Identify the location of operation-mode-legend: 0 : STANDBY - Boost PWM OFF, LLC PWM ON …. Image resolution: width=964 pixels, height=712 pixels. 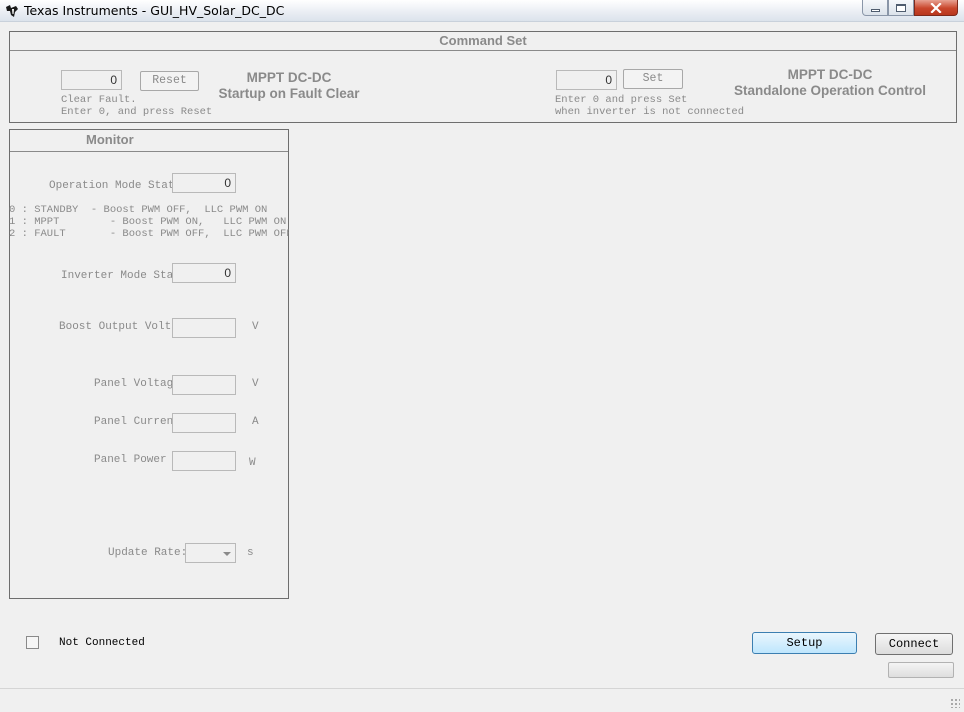
(149, 222).